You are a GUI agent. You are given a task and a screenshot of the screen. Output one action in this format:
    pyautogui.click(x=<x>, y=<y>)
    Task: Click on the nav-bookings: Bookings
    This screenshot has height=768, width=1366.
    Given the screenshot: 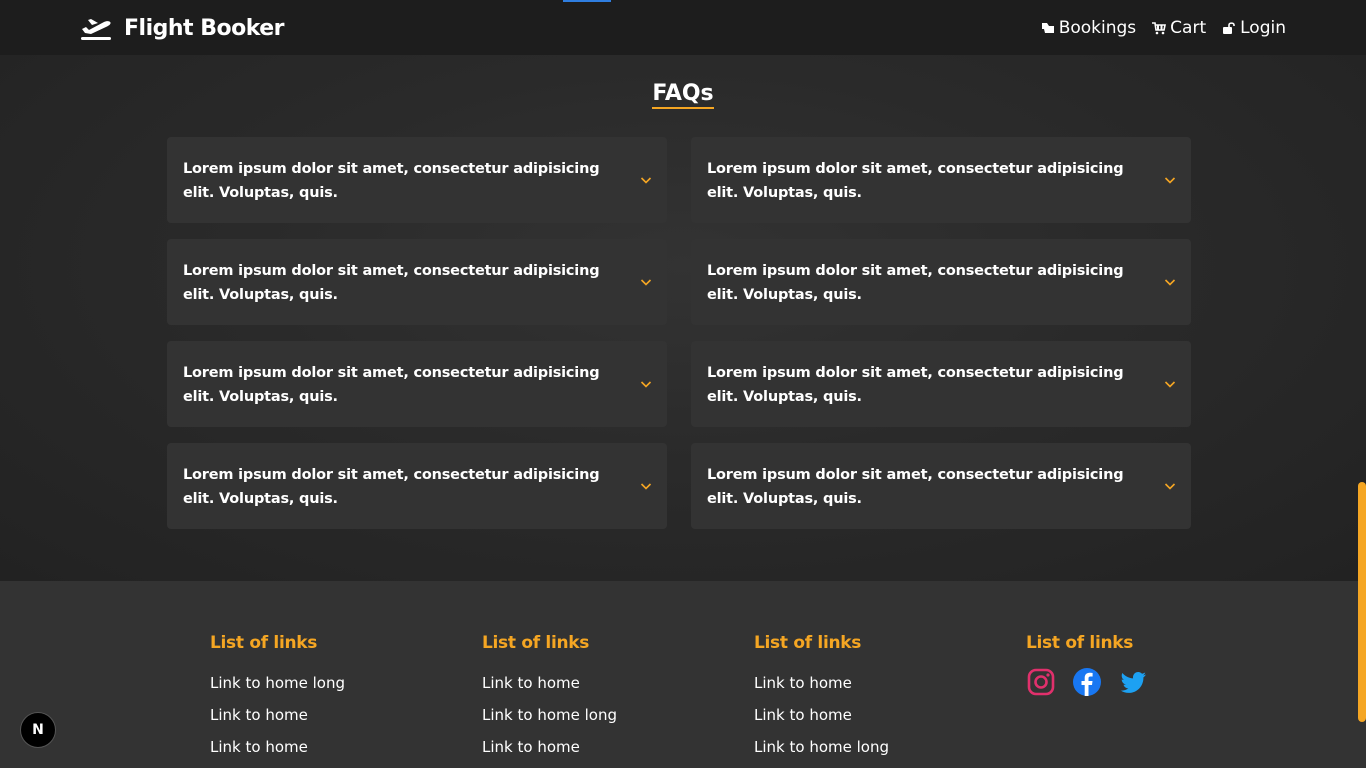 What is the action you would take?
    pyautogui.click(x=1088, y=28)
    